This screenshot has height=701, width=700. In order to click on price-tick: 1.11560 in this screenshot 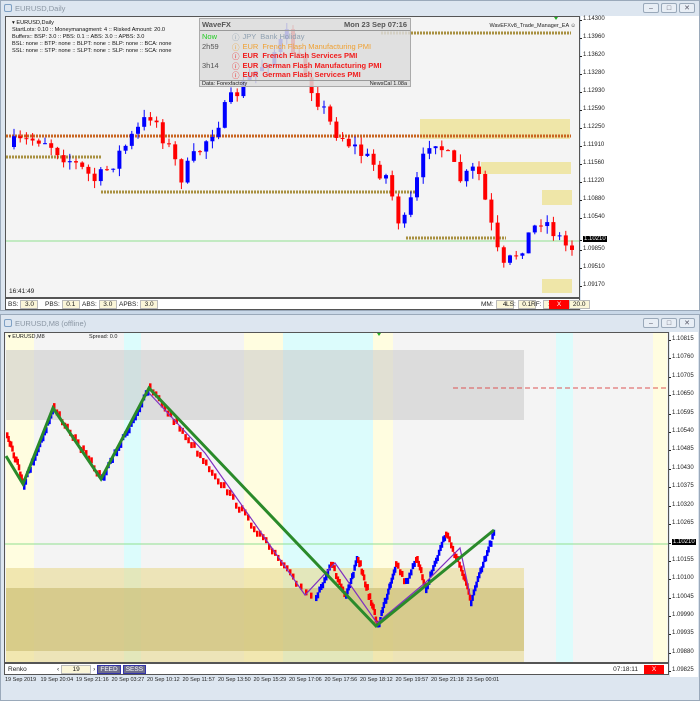, I will do `click(592, 163)`.